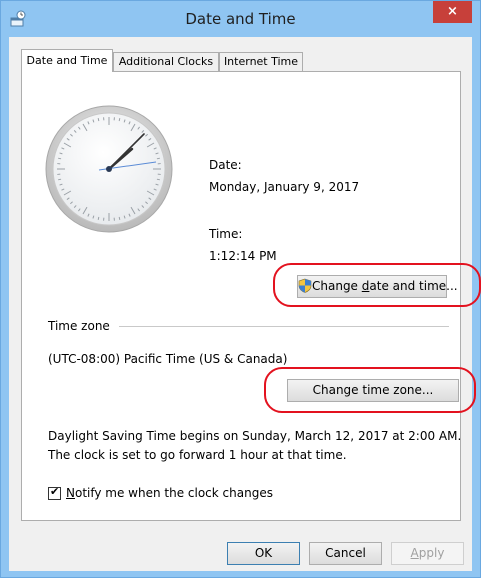  Describe the element at coordinates (173, 493) in the screenshot. I see `notify-label-rest: otify me when the clock changes` at that location.